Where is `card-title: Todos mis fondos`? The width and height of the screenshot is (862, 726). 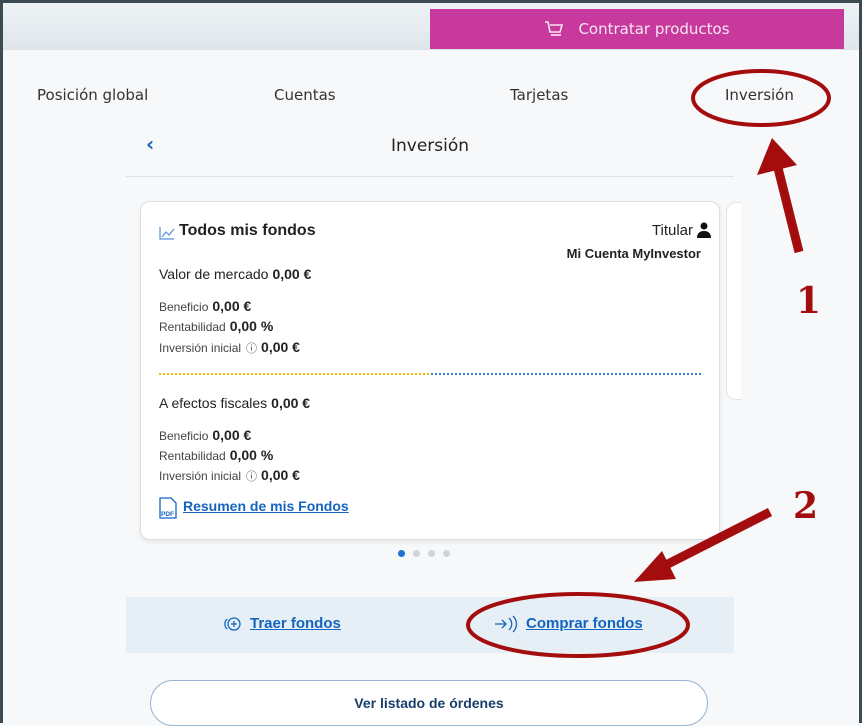
card-title: Todos mis fondos is located at coordinates (247, 230).